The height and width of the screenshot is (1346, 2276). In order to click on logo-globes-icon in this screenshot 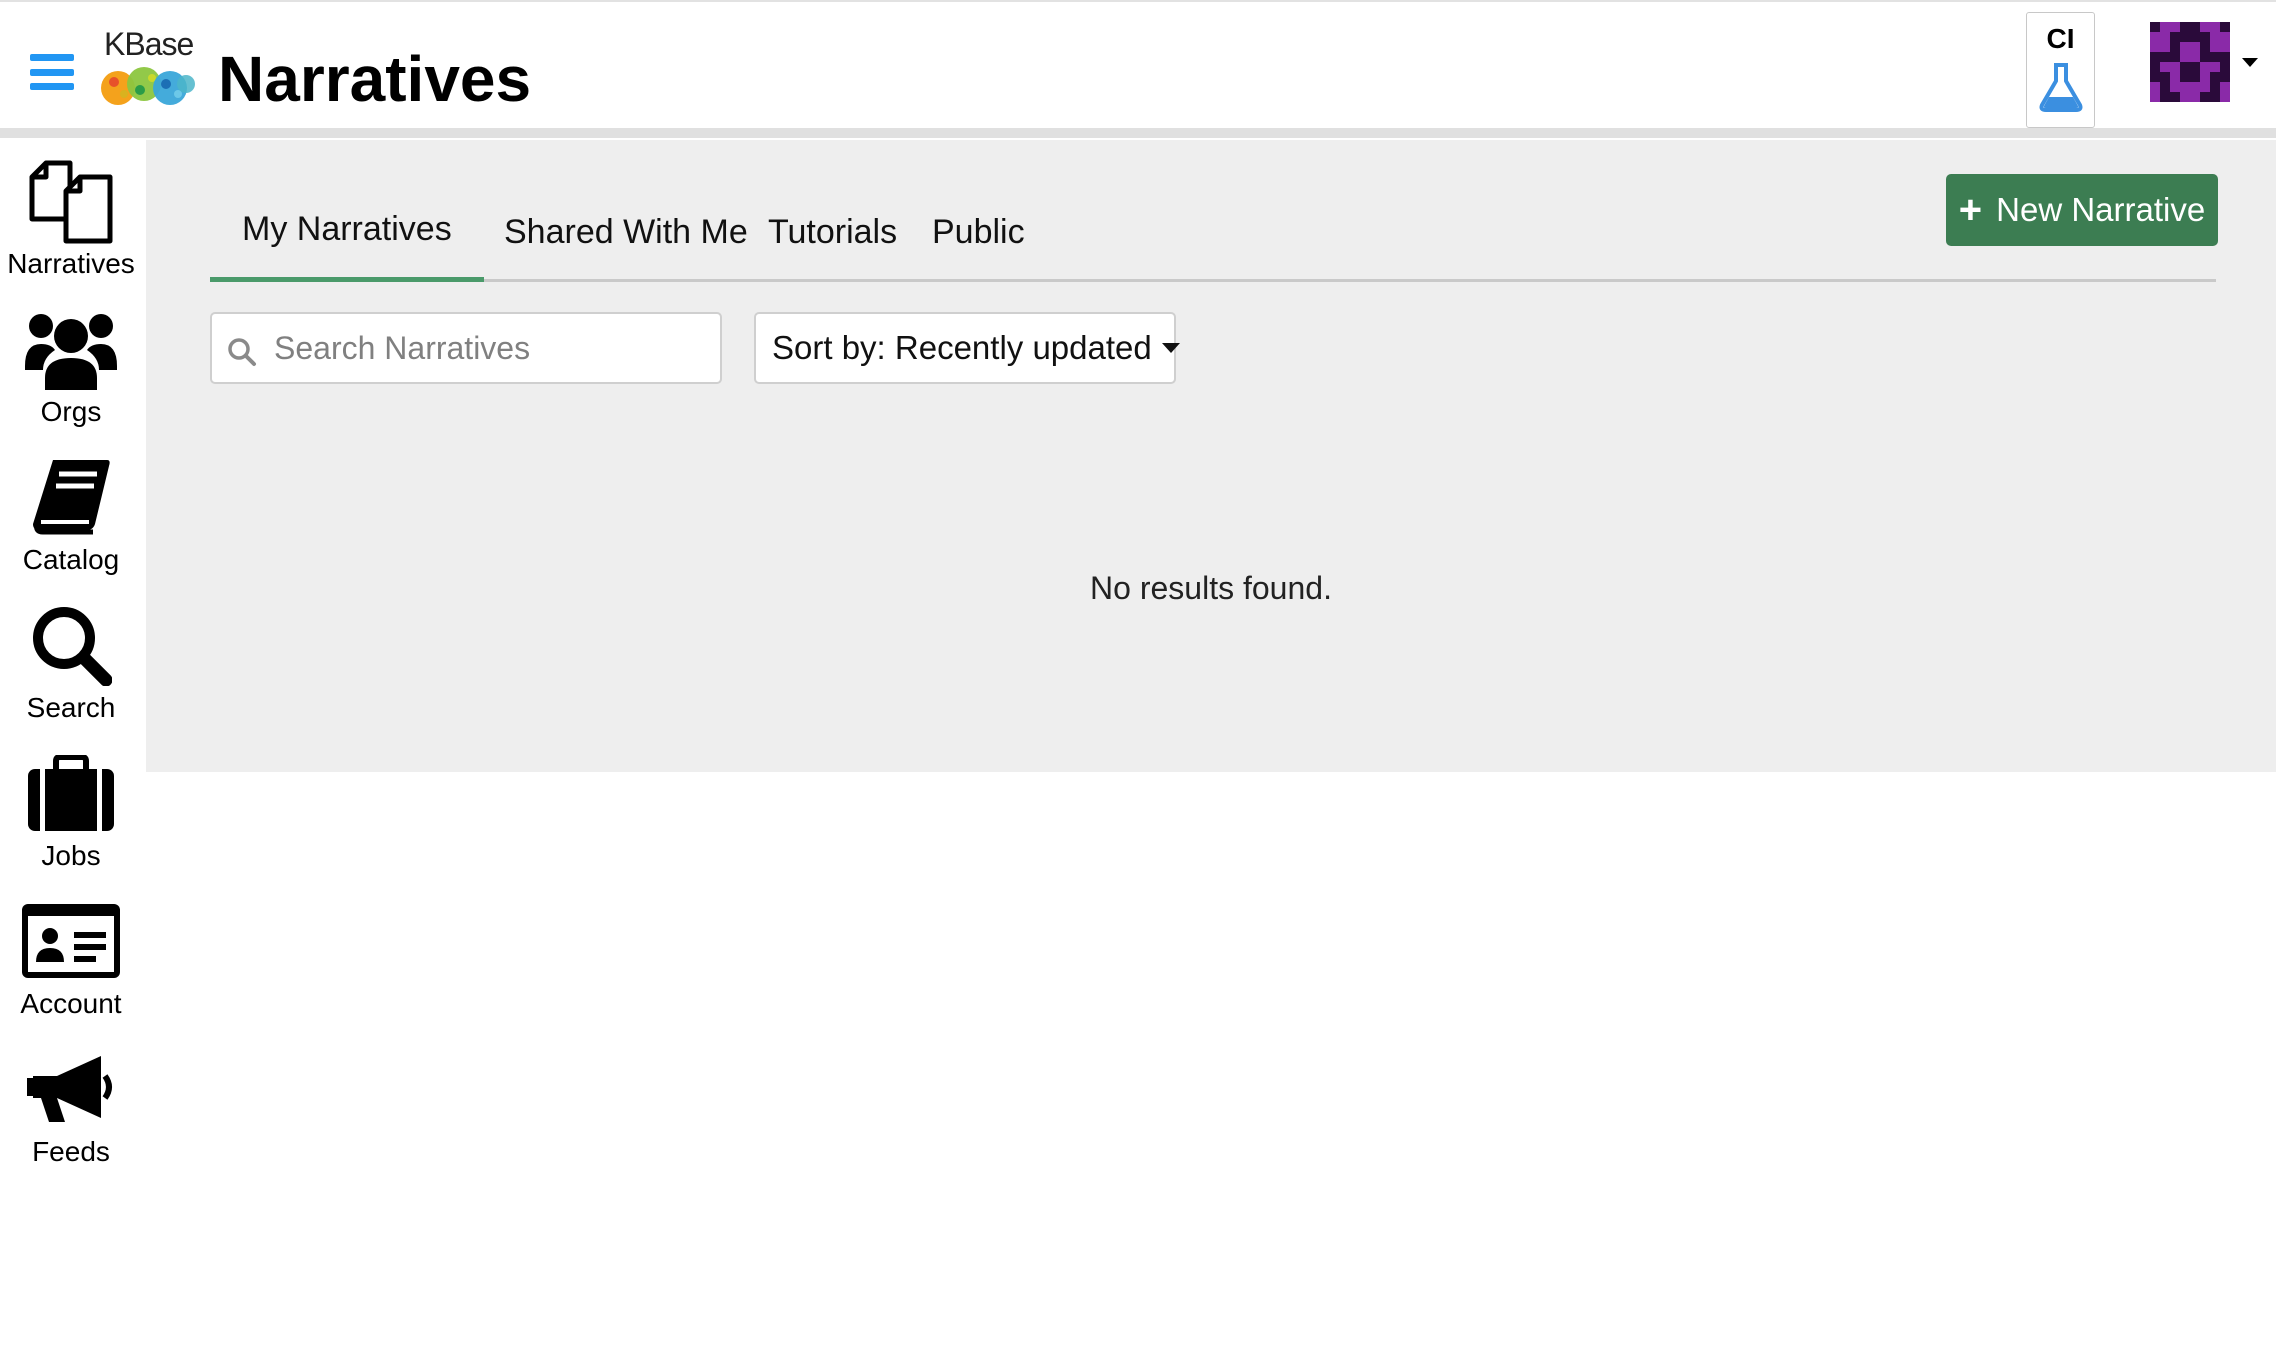, I will do `click(148, 86)`.